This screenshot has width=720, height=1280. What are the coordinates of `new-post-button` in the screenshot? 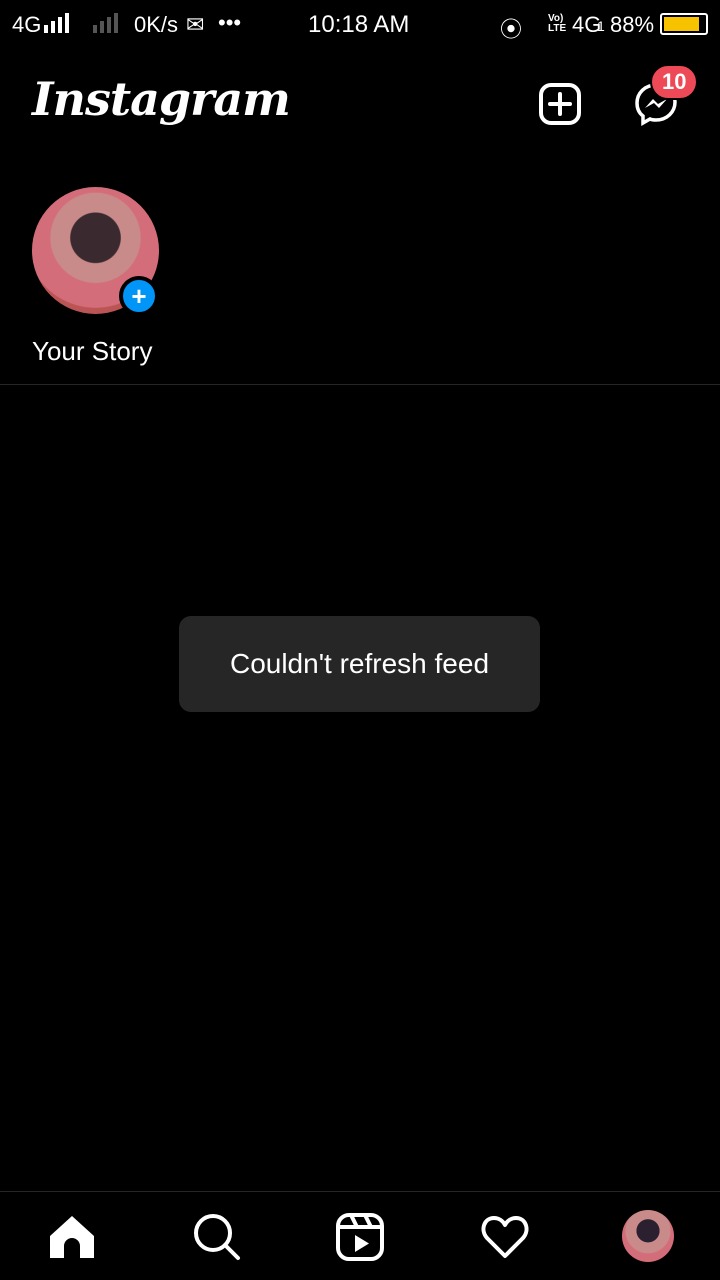 It's located at (560, 104).